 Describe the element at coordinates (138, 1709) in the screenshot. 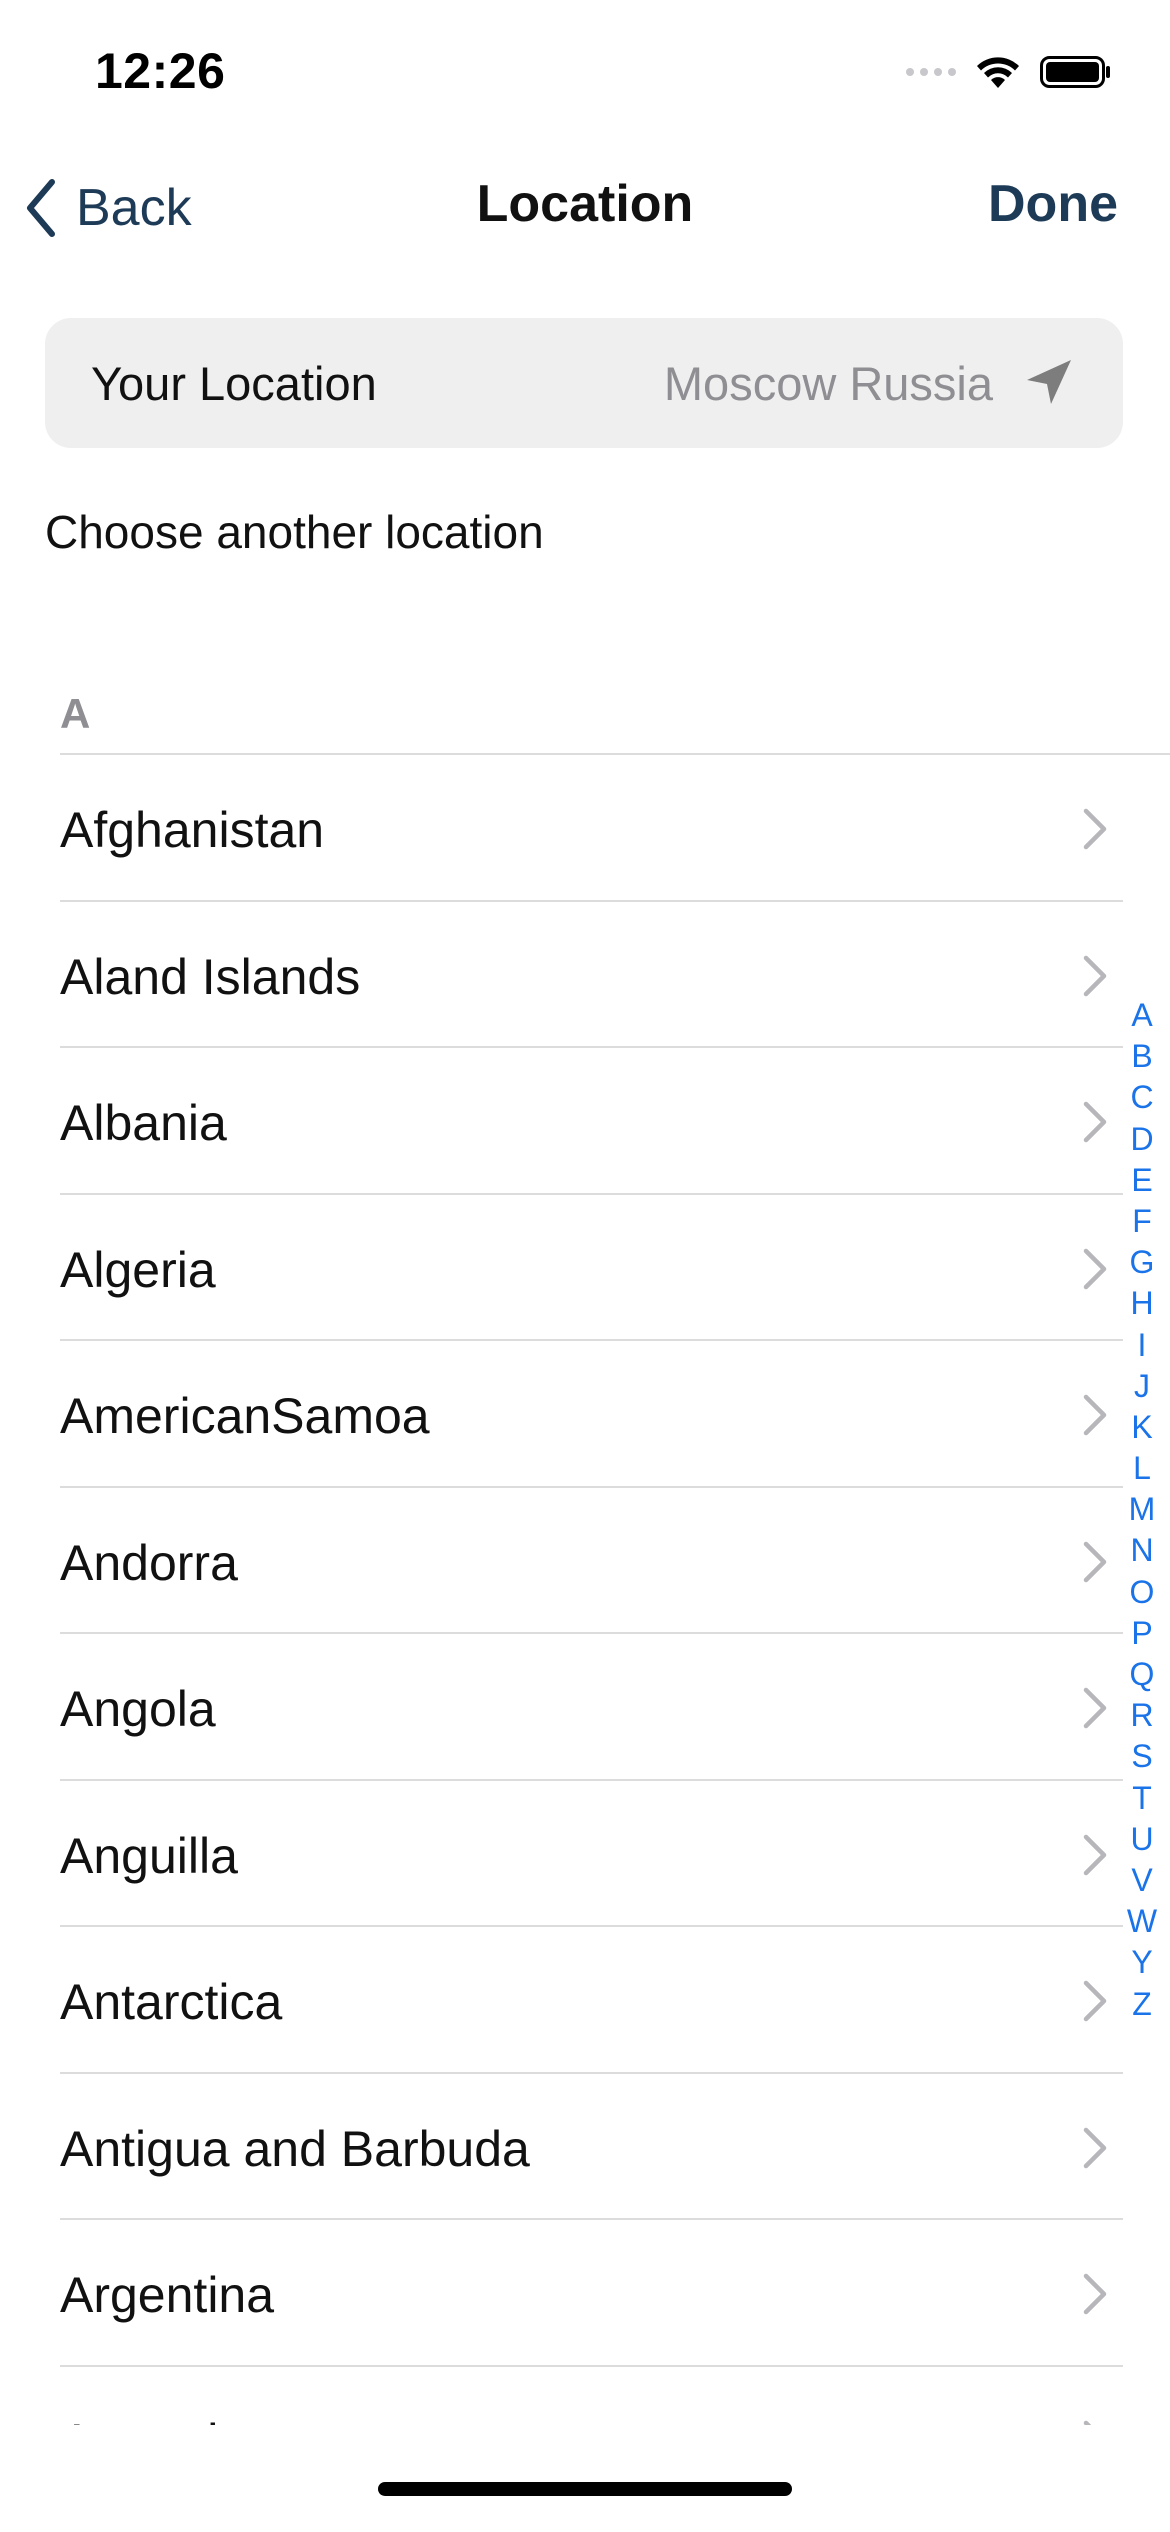

I see `country-name: Angola` at that location.